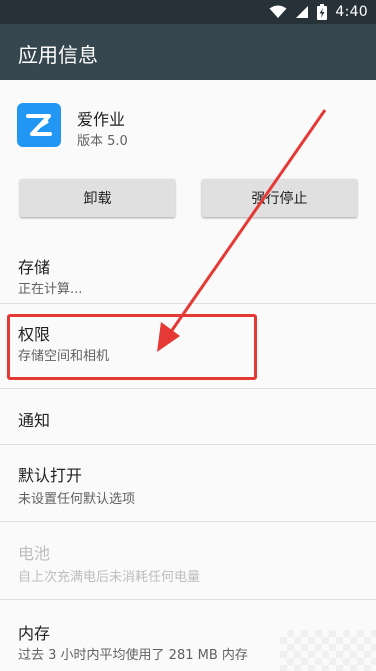  I want to click on app-header: 爱作业 版本 5.0, so click(188, 125).